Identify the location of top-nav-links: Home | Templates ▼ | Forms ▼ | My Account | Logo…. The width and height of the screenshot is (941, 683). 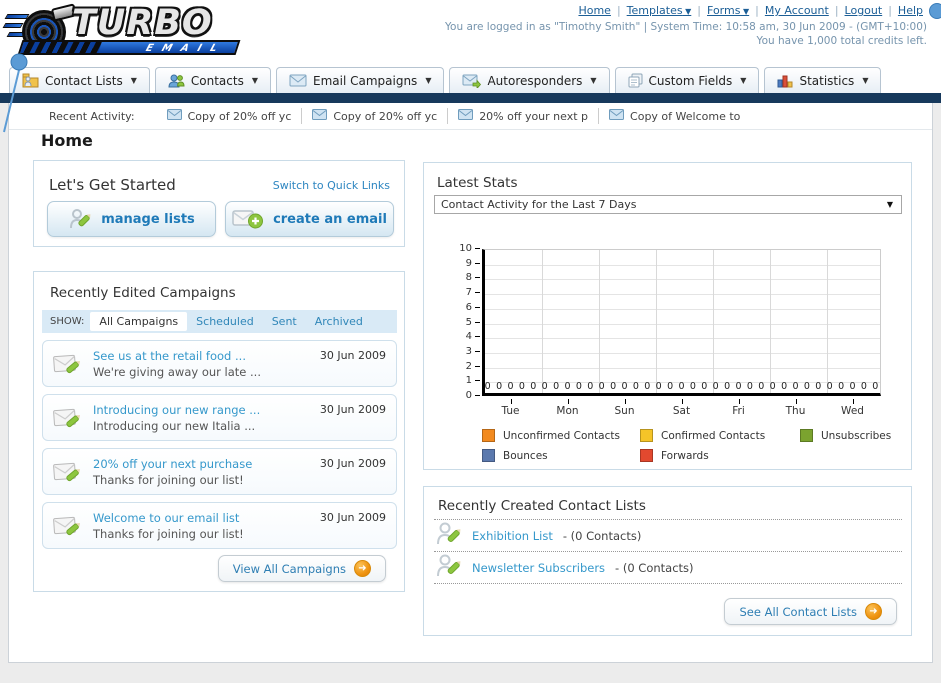
(750, 10).